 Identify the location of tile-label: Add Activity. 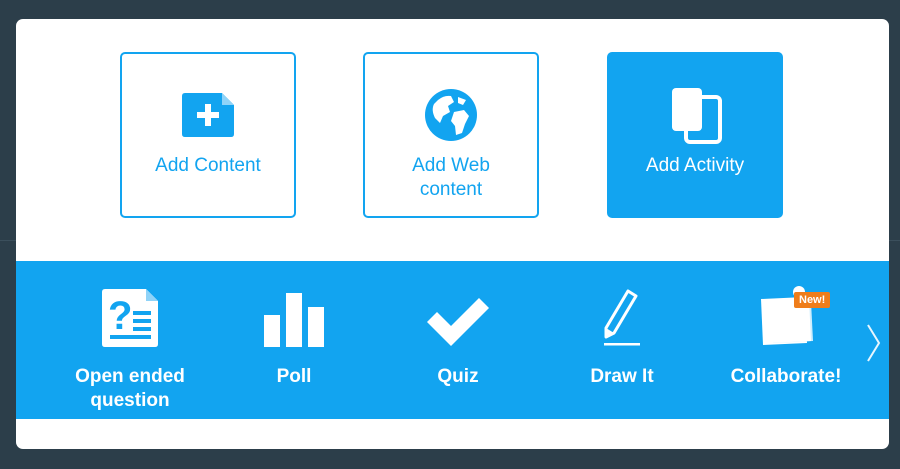
(695, 165).